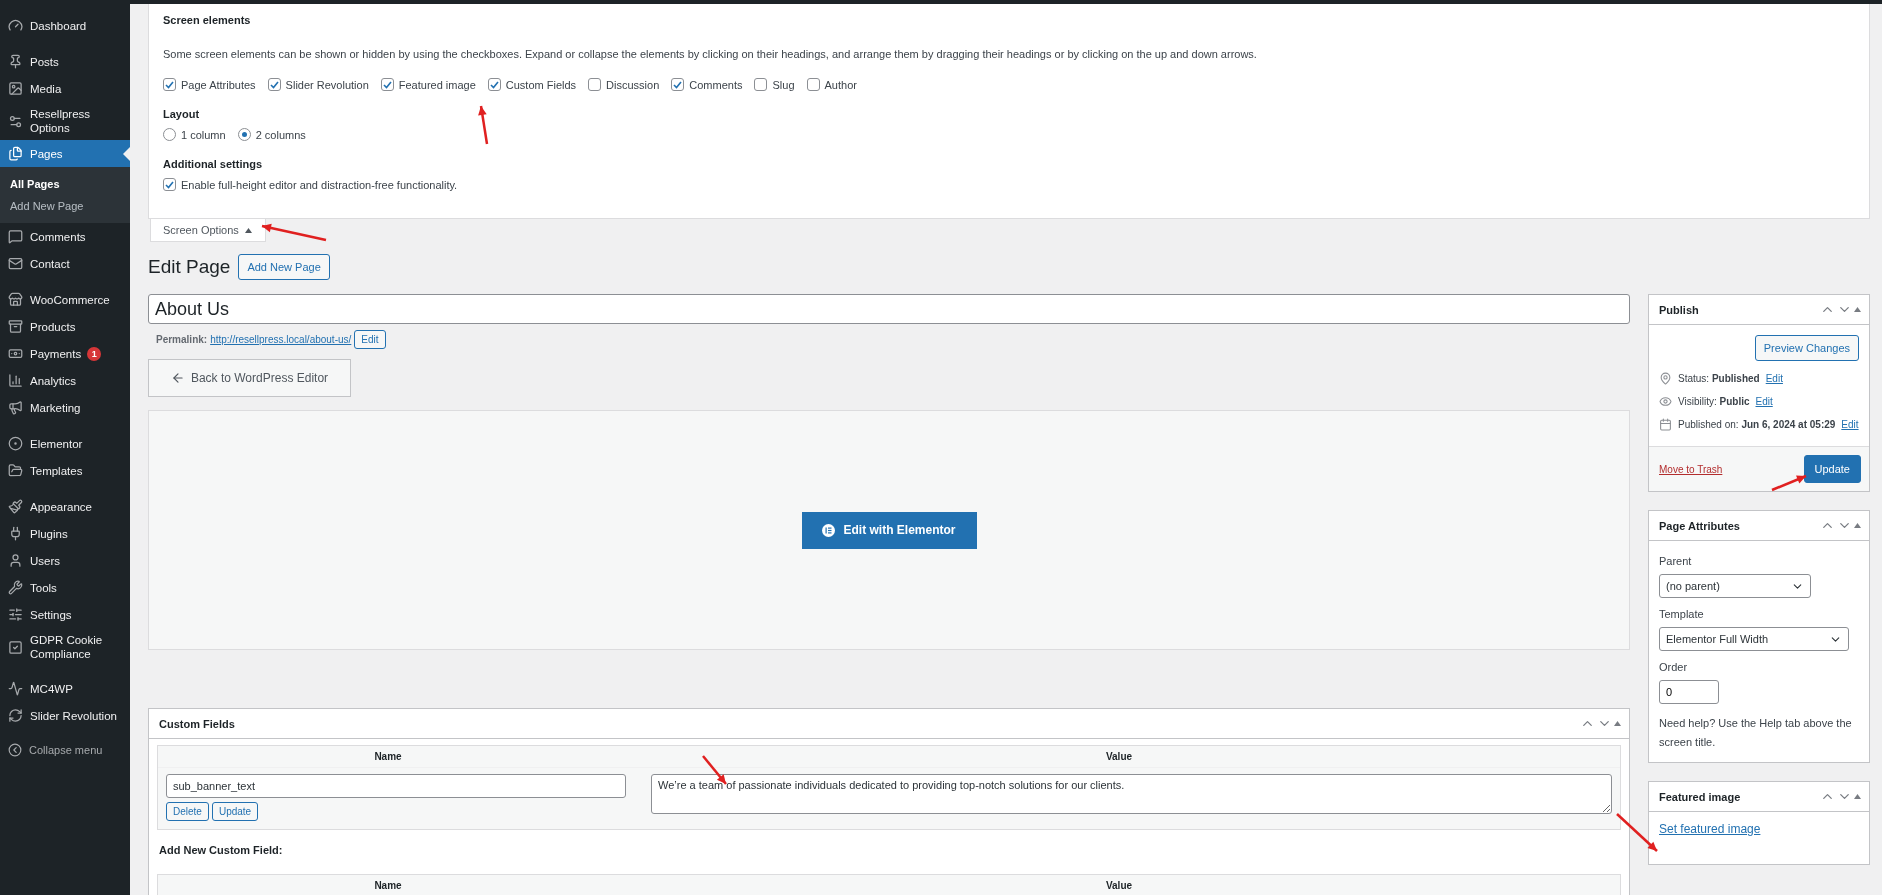 Image resolution: width=1882 pixels, height=895 pixels. Describe the element at coordinates (1714, 401) in the screenshot. I see `meta-text: Visibility: Public` at that location.